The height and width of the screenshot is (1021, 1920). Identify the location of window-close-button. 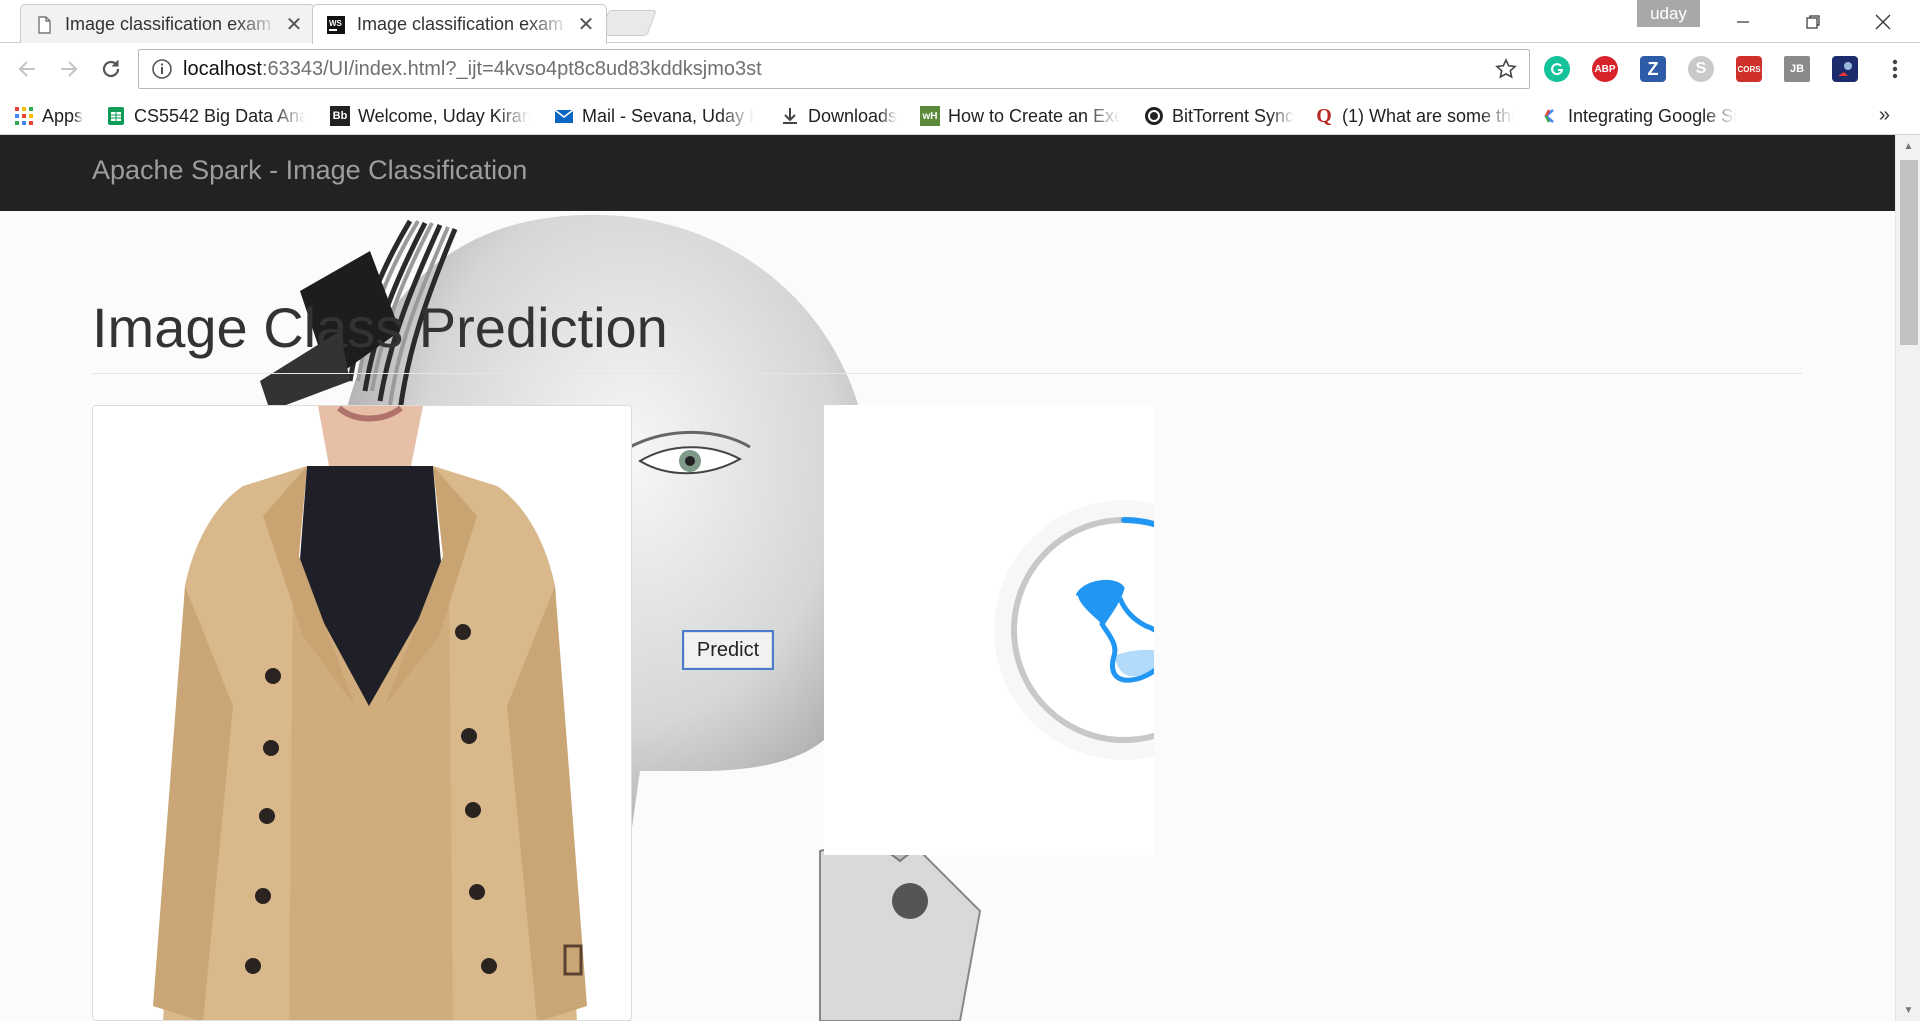
(1883, 21).